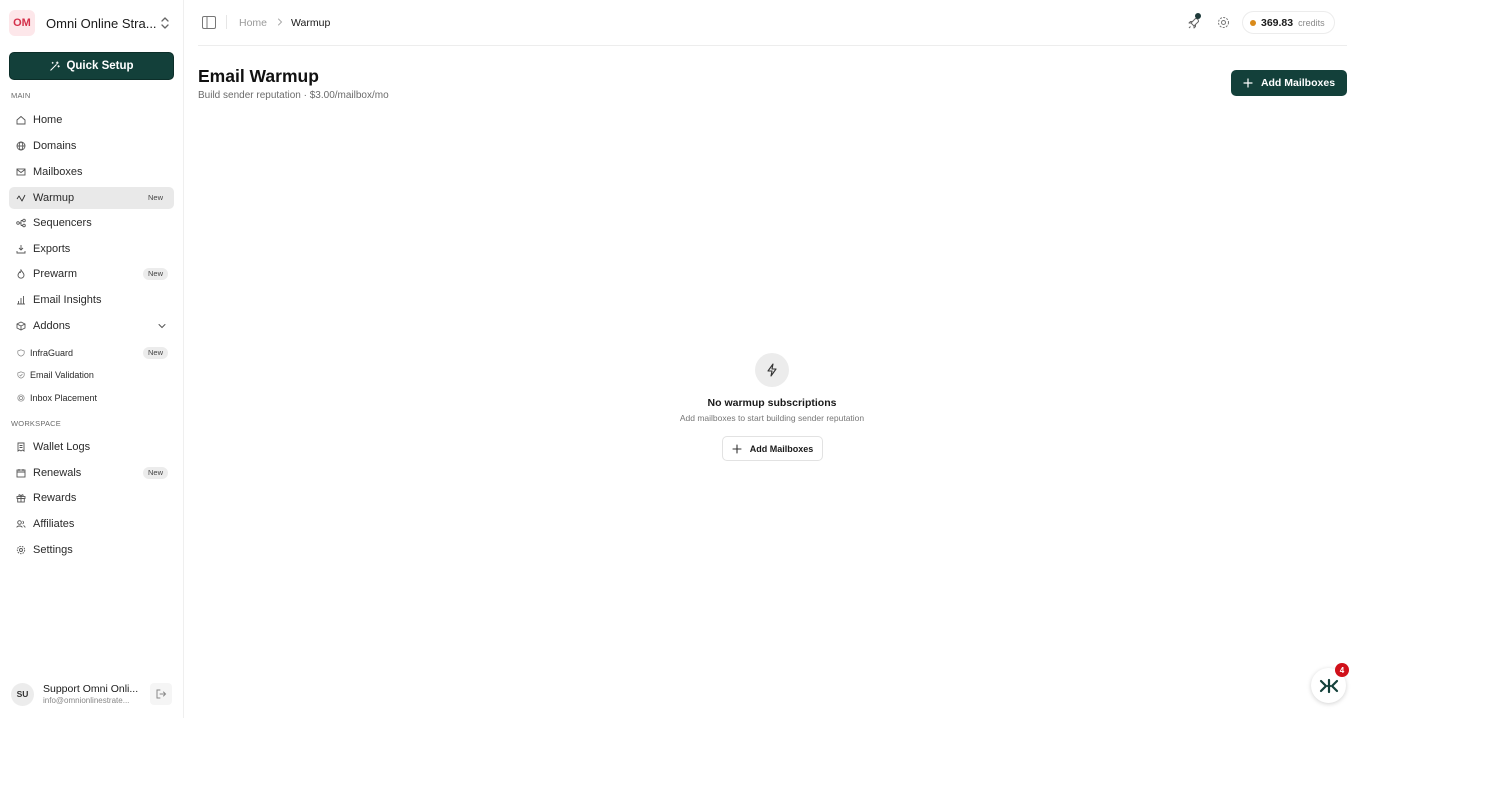 This screenshot has width=1512, height=796. Describe the element at coordinates (21, 498) in the screenshot. I see `gift-icon` at that location.